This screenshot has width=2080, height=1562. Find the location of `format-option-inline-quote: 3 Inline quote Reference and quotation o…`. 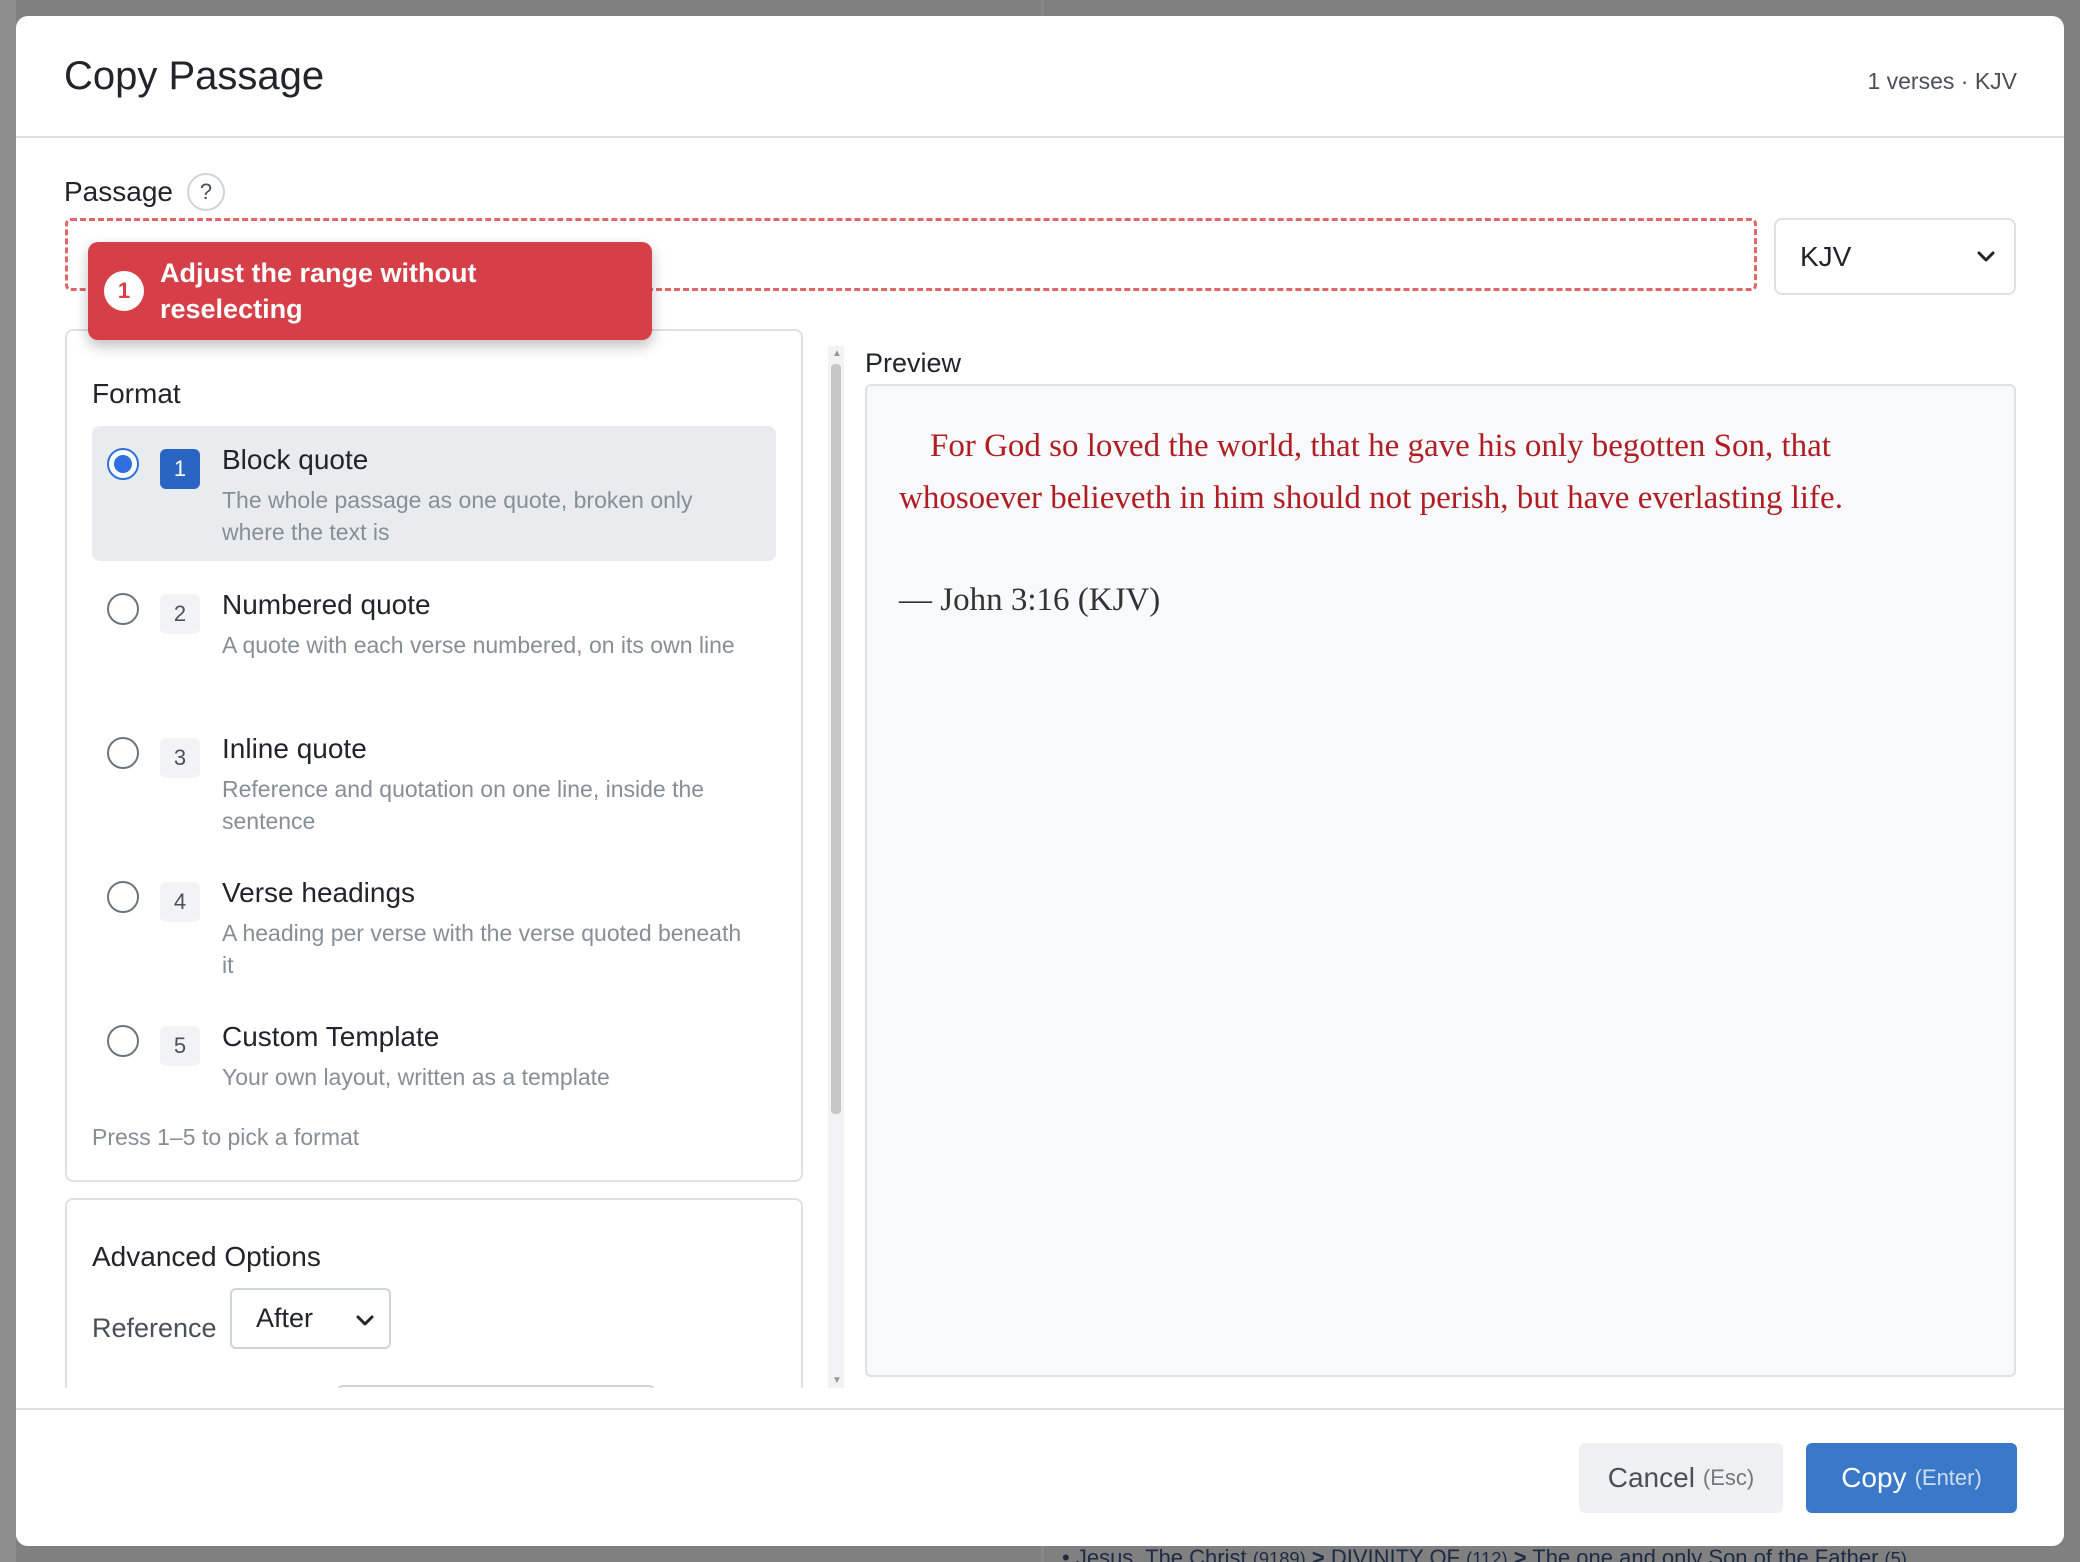

format-option-inline-quote: 3 Inline quote Reference and quotation o… is located at coordinates (434, 782).